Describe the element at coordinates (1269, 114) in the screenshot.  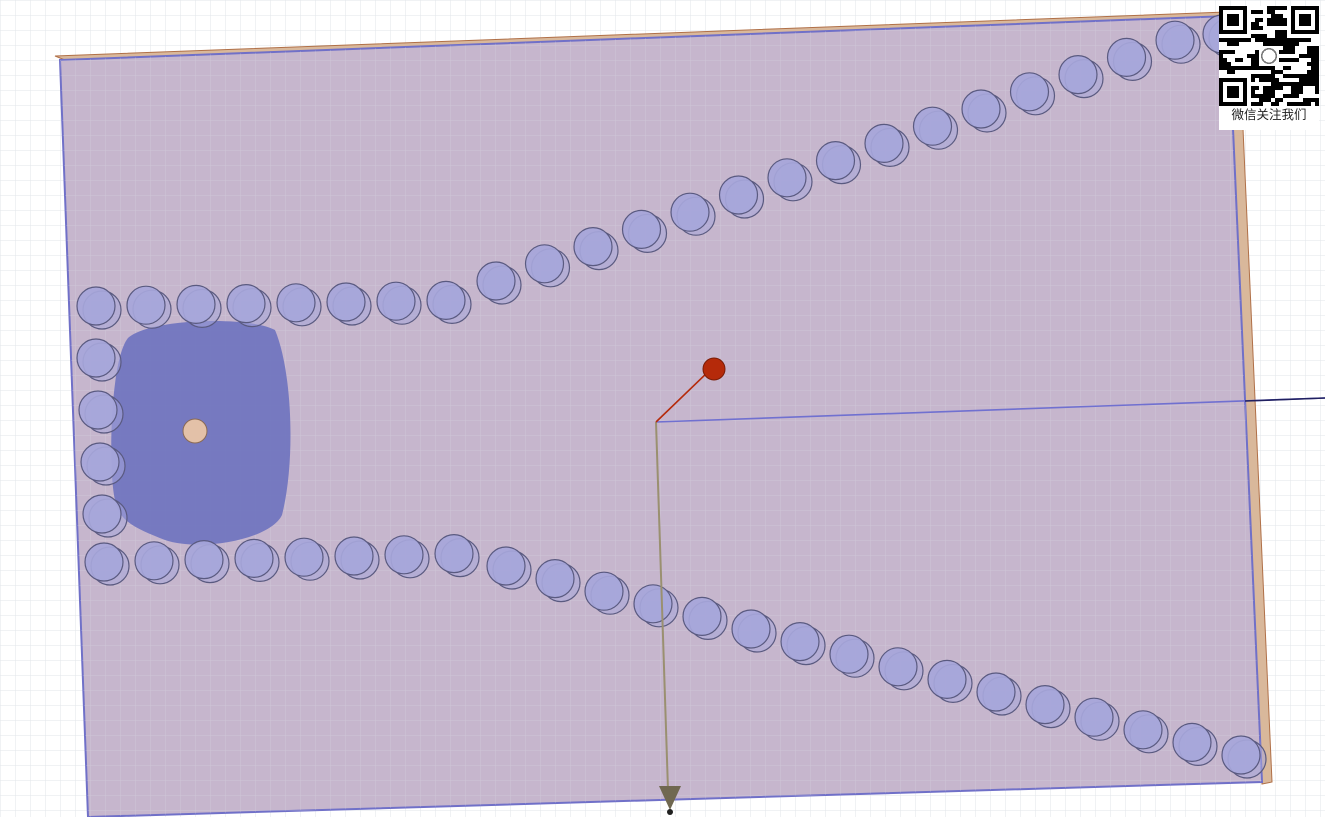
I see `qr-caption: 微信关注我们` at that location.